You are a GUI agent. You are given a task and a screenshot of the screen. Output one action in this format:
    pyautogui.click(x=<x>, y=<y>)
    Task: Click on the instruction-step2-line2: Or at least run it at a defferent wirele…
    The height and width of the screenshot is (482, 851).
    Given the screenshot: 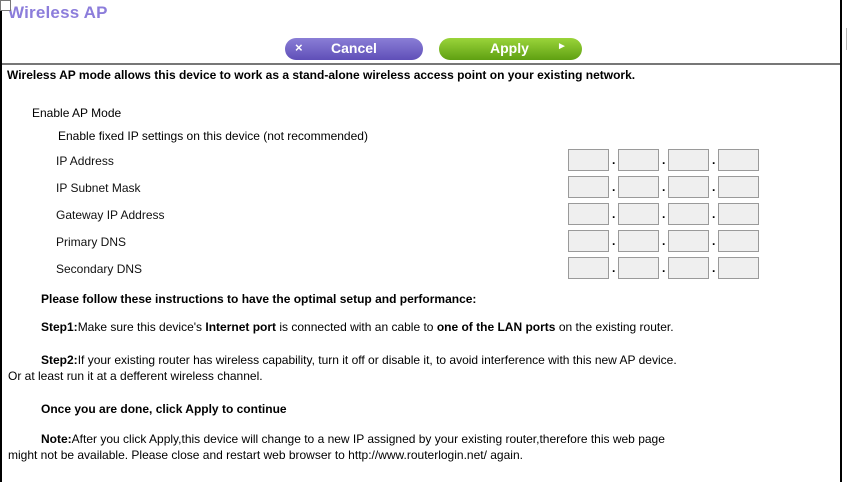 What is the action you would take?
    pyautogui.click(x=135, y=376)
    